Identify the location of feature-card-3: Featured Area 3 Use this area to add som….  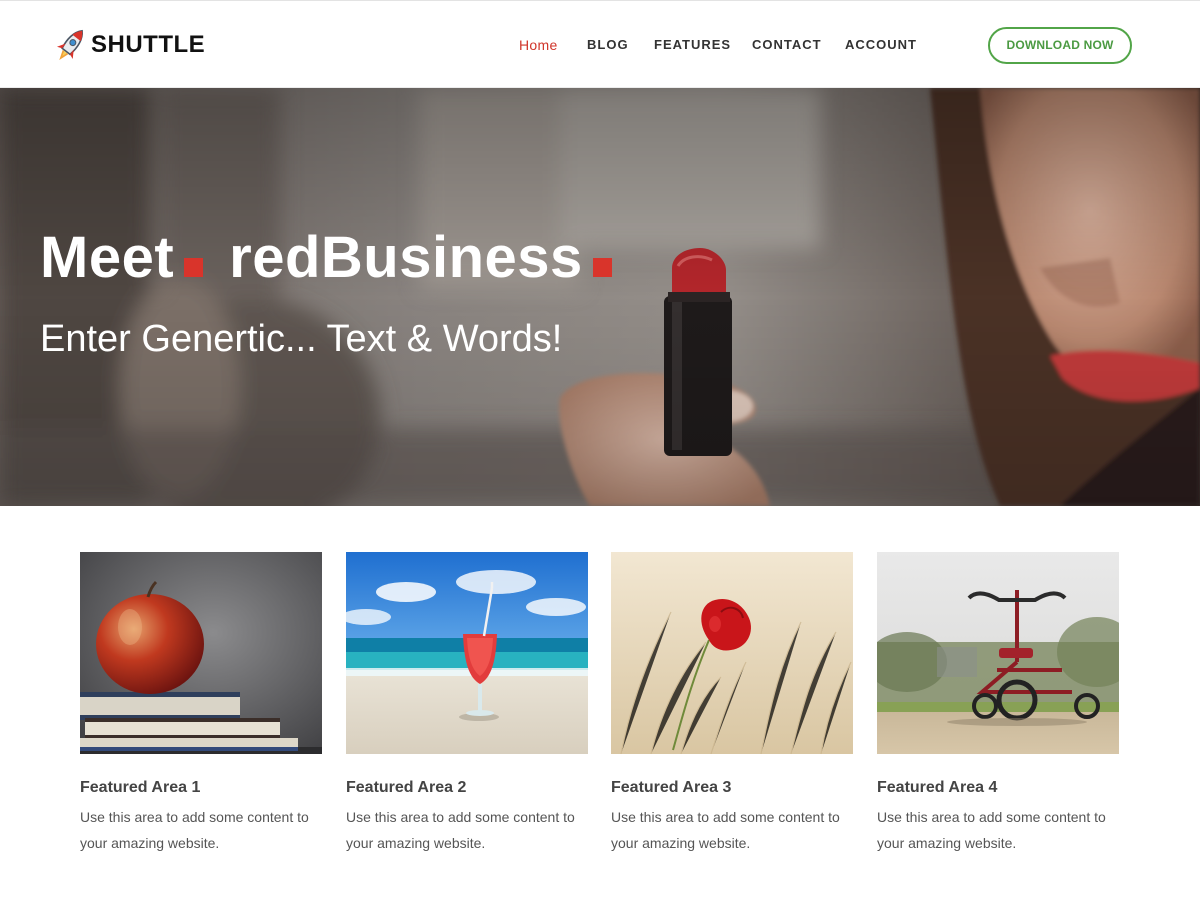
(732, 704).